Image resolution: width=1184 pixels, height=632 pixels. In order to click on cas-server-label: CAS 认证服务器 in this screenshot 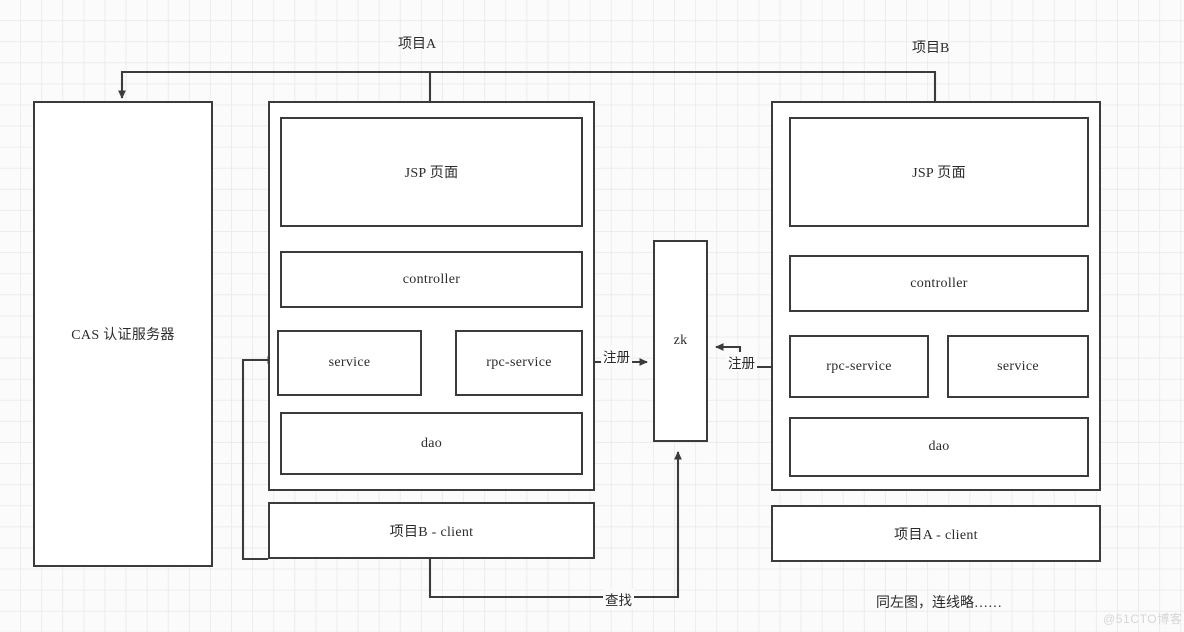, I will do `click(123, 335)`.